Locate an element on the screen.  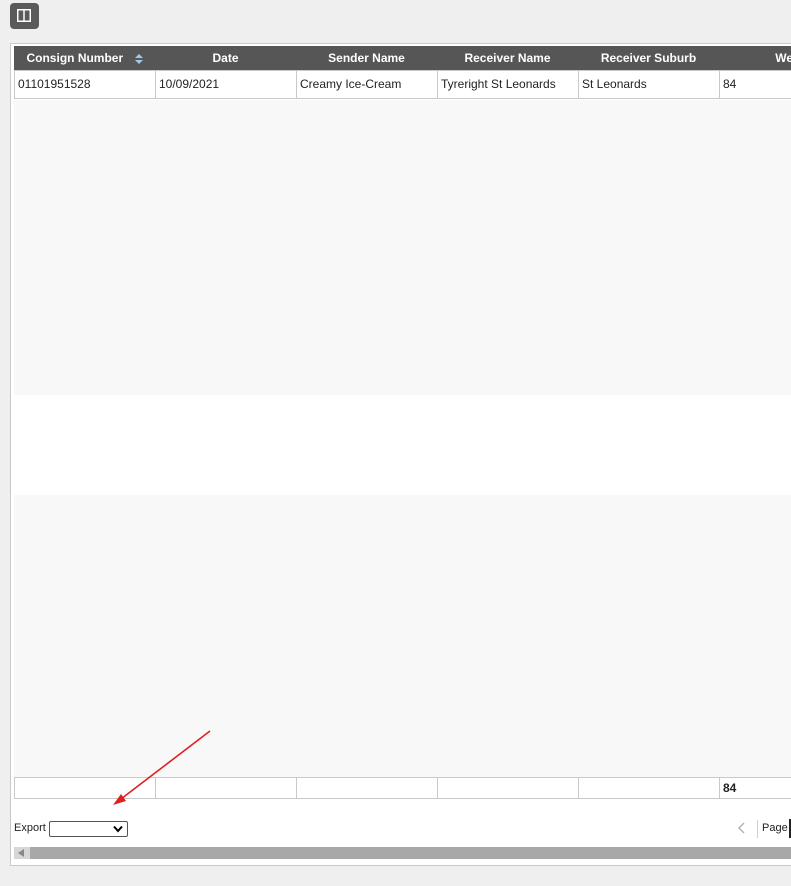
scroll-left-icon is located at coordinates (21, 853).